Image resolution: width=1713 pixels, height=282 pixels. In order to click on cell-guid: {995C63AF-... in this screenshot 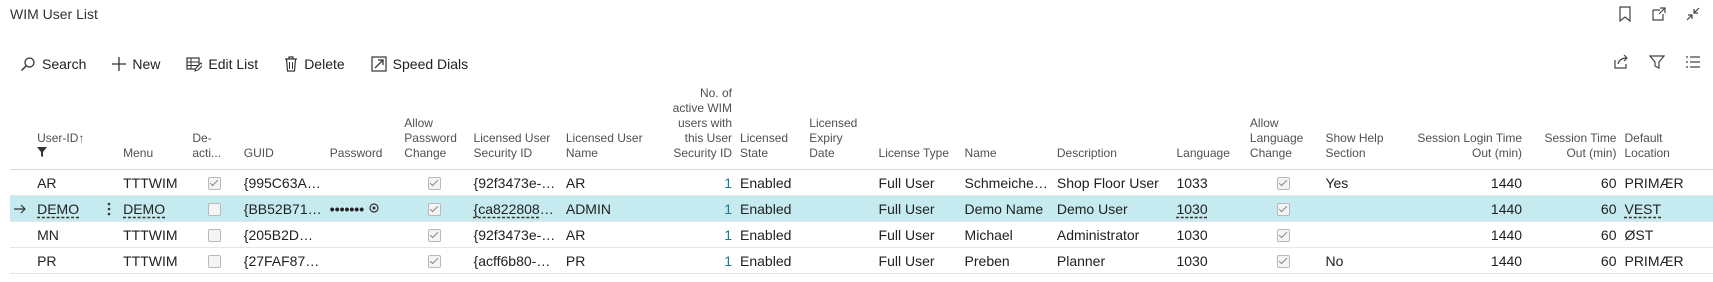, I will do `click(282, 182)`.